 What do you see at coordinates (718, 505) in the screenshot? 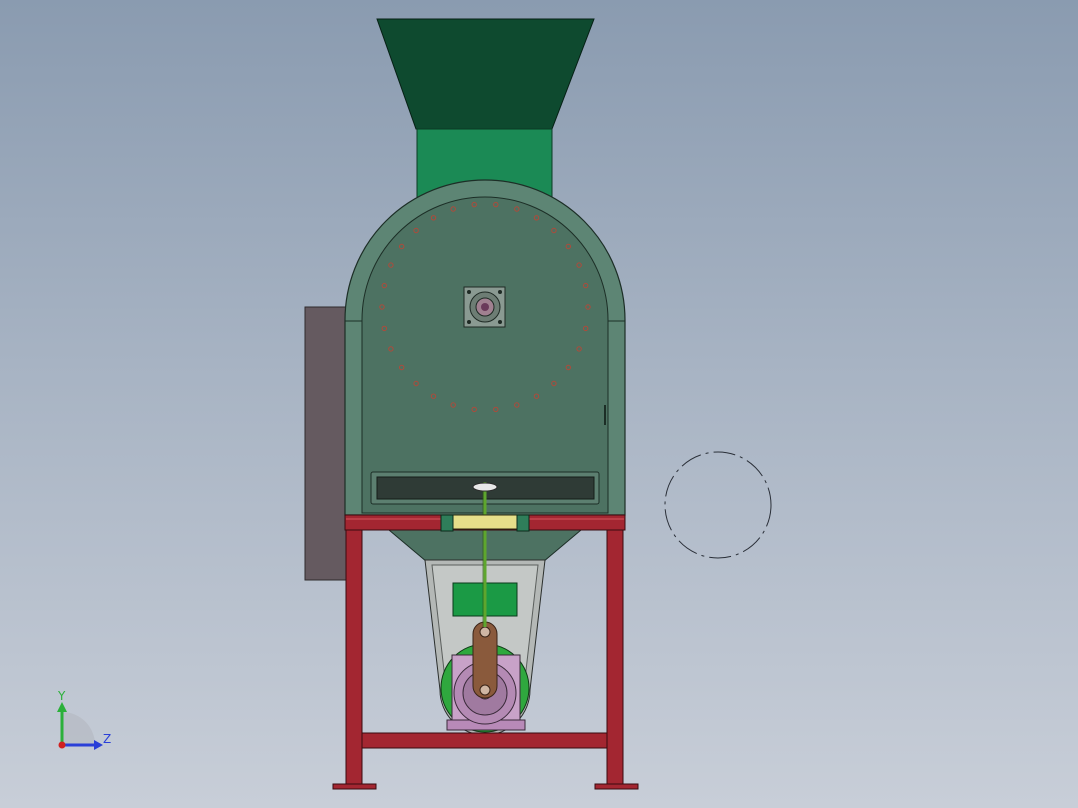
I see `reference-sketch-circle` at bounding box center [718, 505].